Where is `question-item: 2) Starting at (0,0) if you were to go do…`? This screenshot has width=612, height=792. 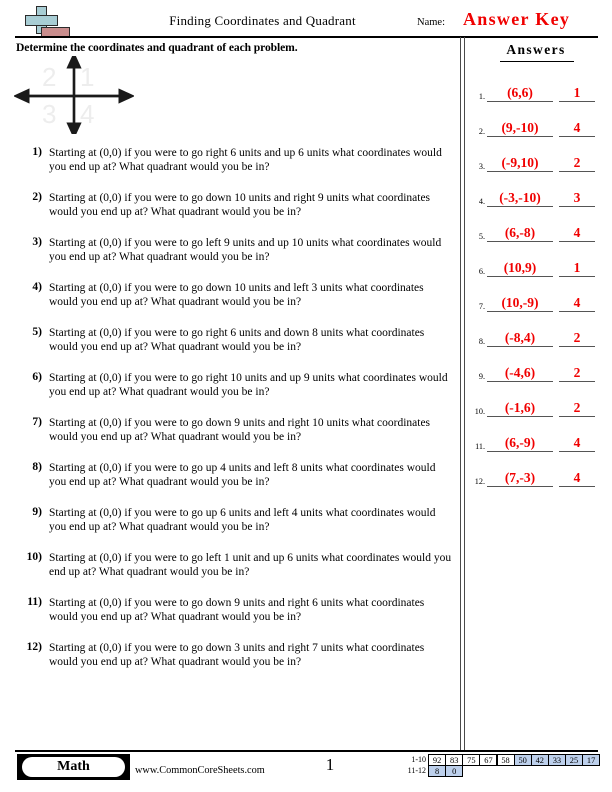 question-item: 2) Starting at (0,0) if you were to go do… is located at coordinates (234, 206).